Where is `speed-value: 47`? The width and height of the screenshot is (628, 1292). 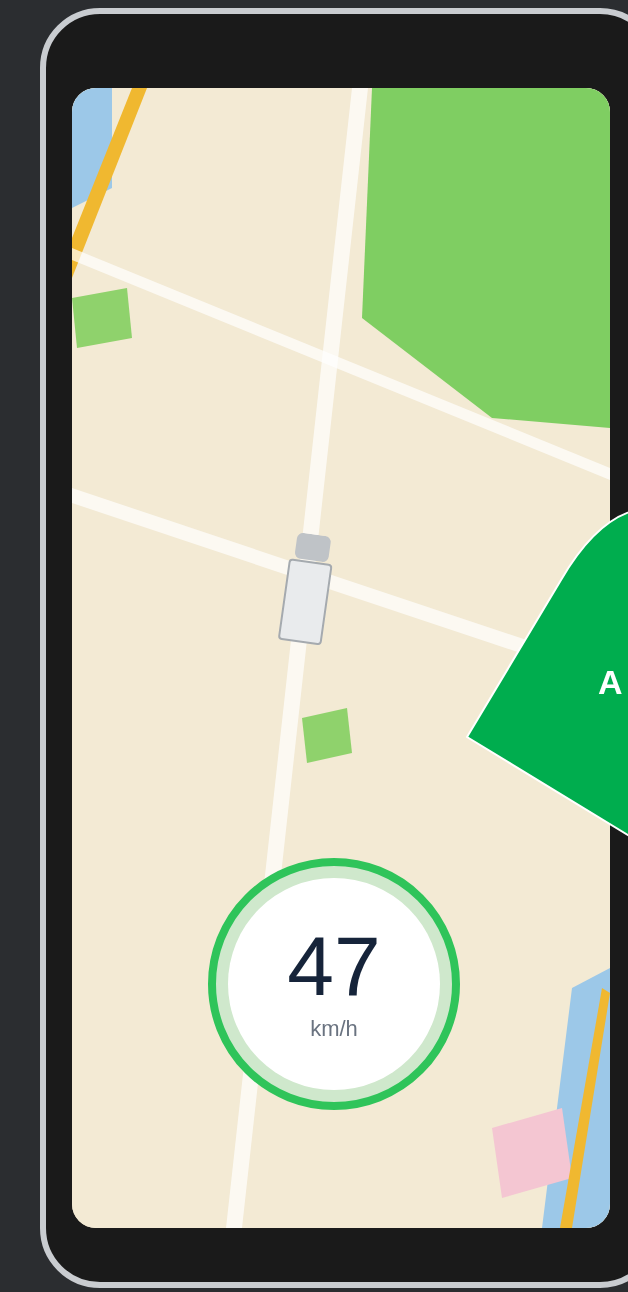 speed-value: 47 is located at coordinates (334, 965).